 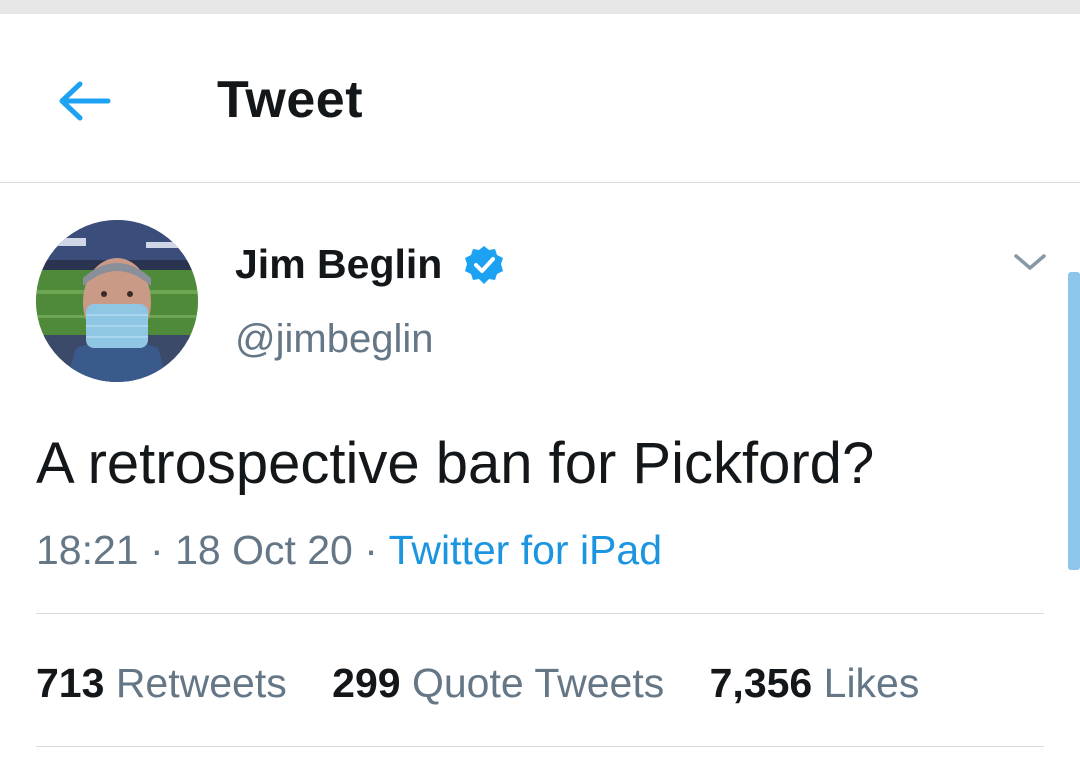 What do you see at coordinates (70, 683) in the screenshot?
I see `retweets-count: 713` at bounding box center [70, 683].